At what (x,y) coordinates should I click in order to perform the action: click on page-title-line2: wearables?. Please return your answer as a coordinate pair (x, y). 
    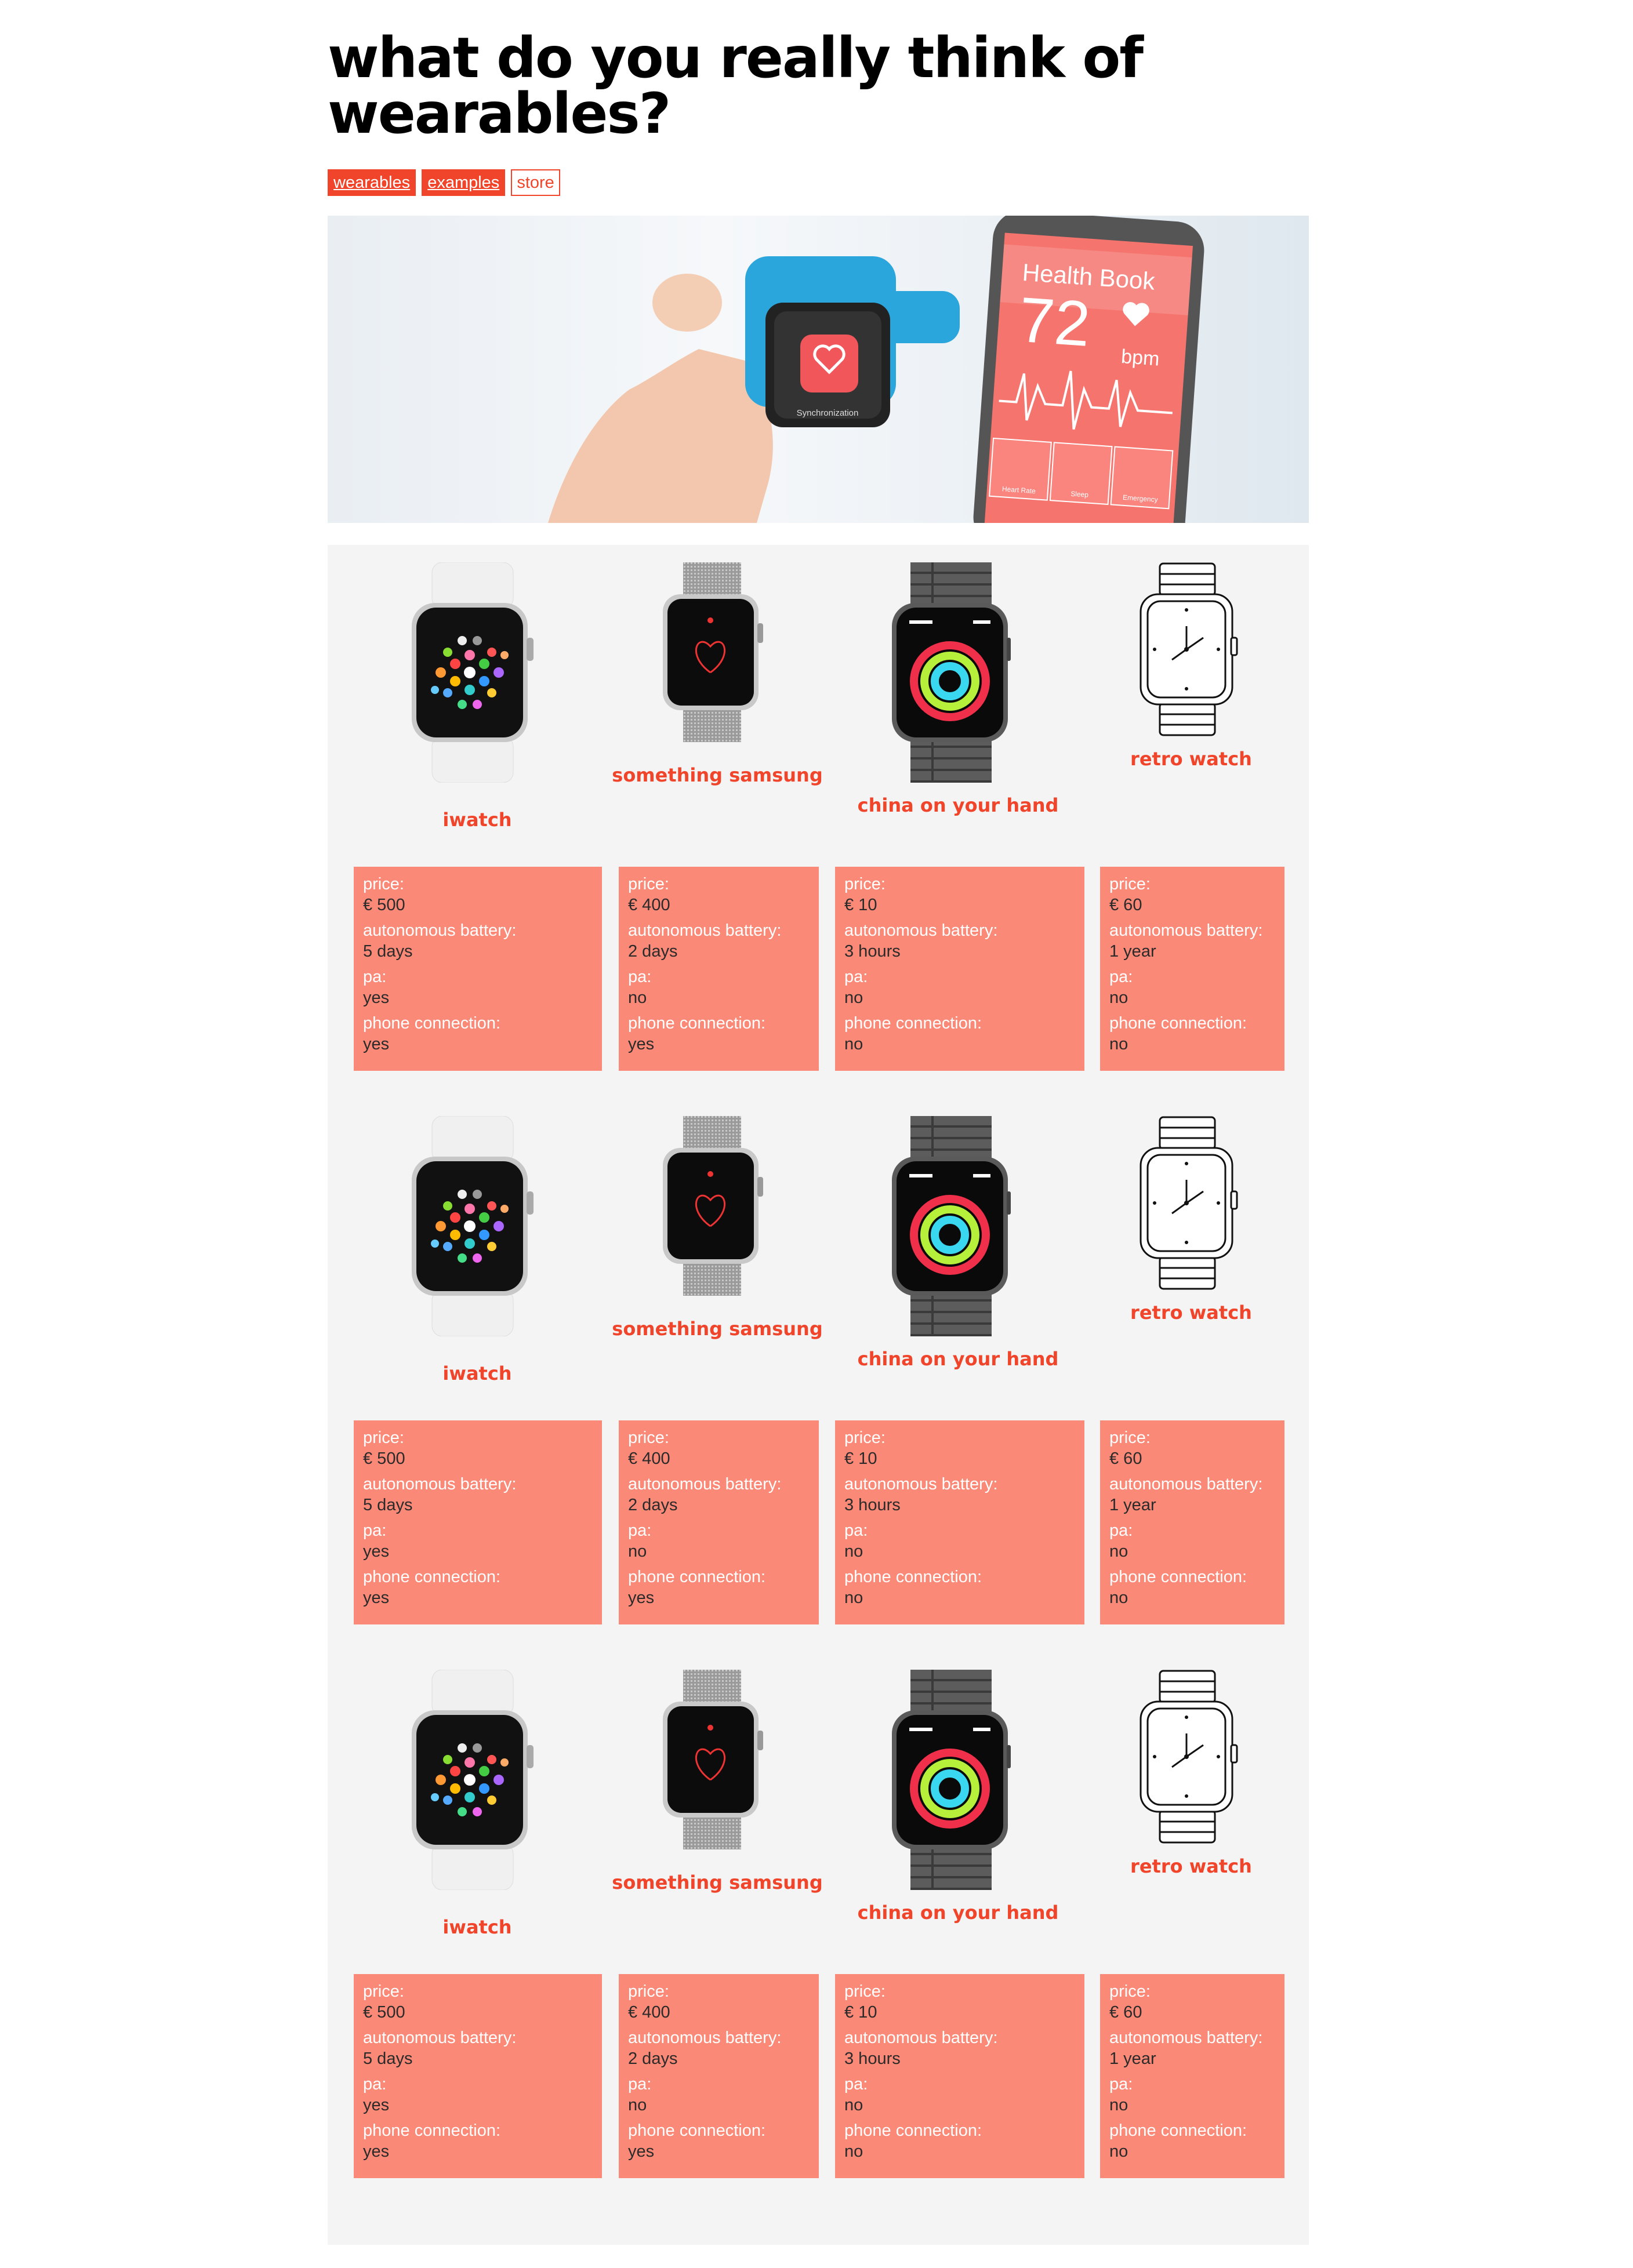
    Looking at the image, I should click on (500, 113).